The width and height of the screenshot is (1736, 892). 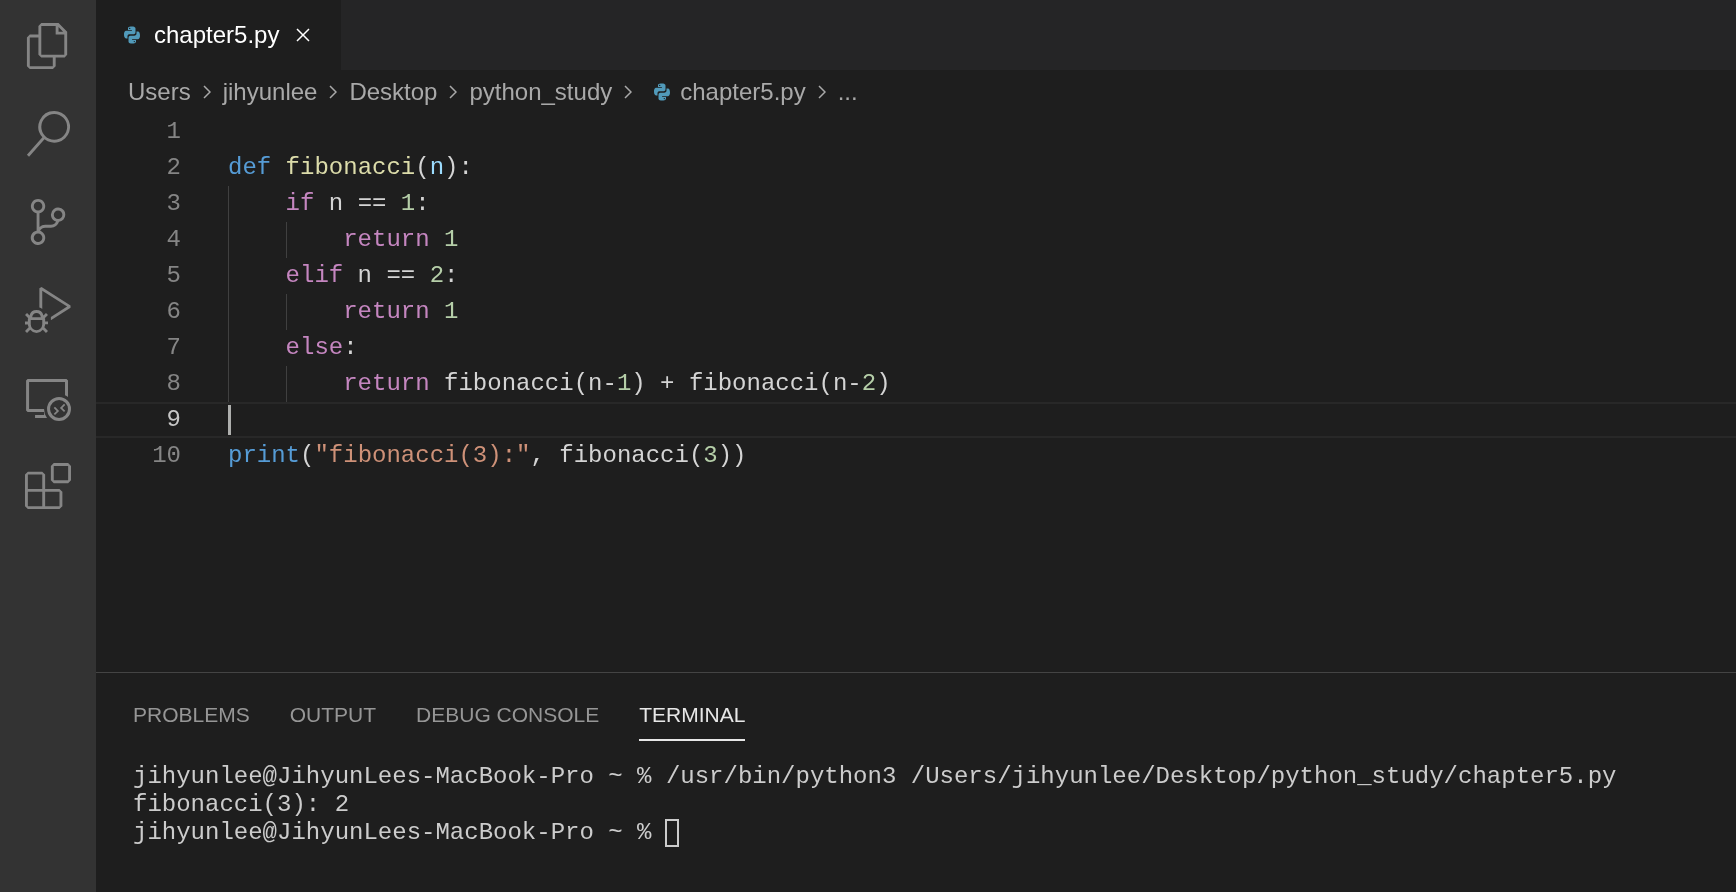 I want to click on line-number: 8, so click(x=173, y=384).